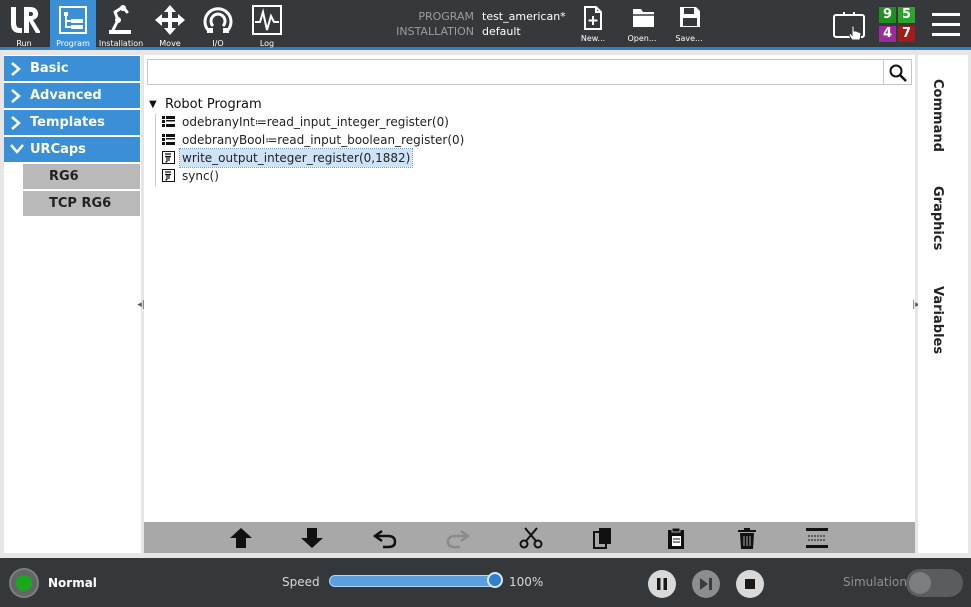 Image resolution: width=971 pixels, height=607 pixels. I want to click on new-file-icon, so click(593, 18).